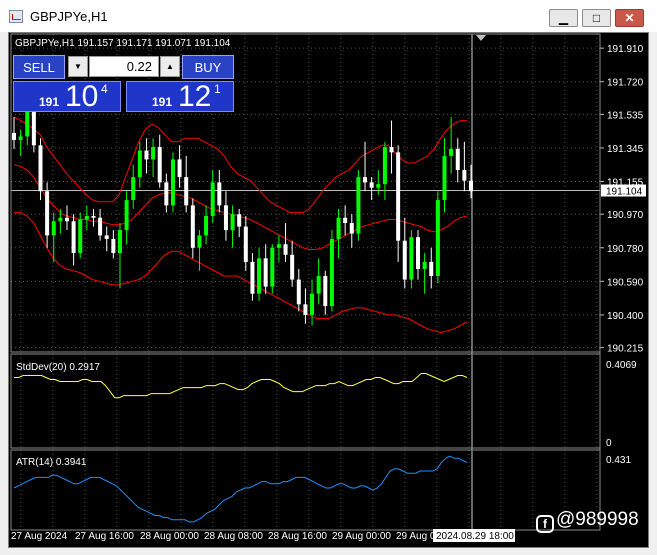 The height and width of the screenshot is (555, 657). I want to click on pane-border, so click(305, 490).